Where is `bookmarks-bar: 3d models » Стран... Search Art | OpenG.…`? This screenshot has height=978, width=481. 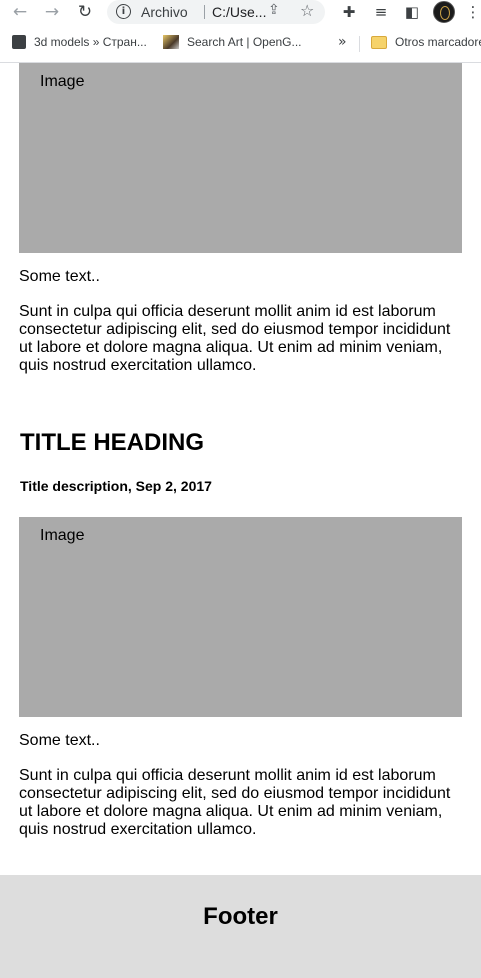 bookmarks-bar: 3d models » Стран... Search Art | OpenG.… is located at coordinates (240, 44).